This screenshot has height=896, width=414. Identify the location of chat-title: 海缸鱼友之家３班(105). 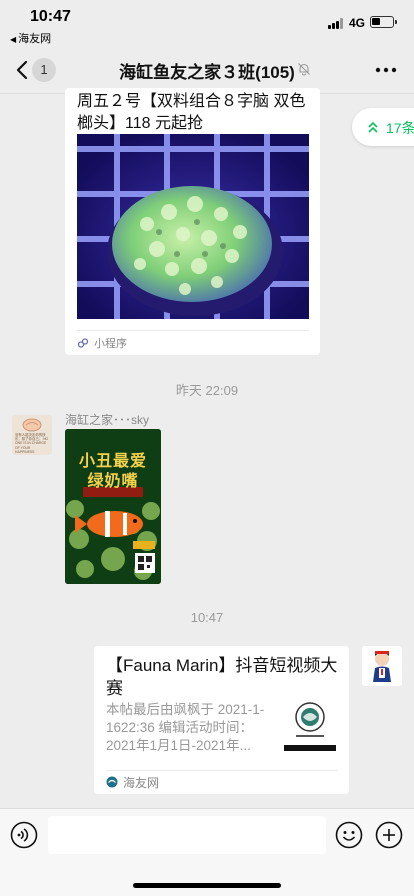
(207, 72).